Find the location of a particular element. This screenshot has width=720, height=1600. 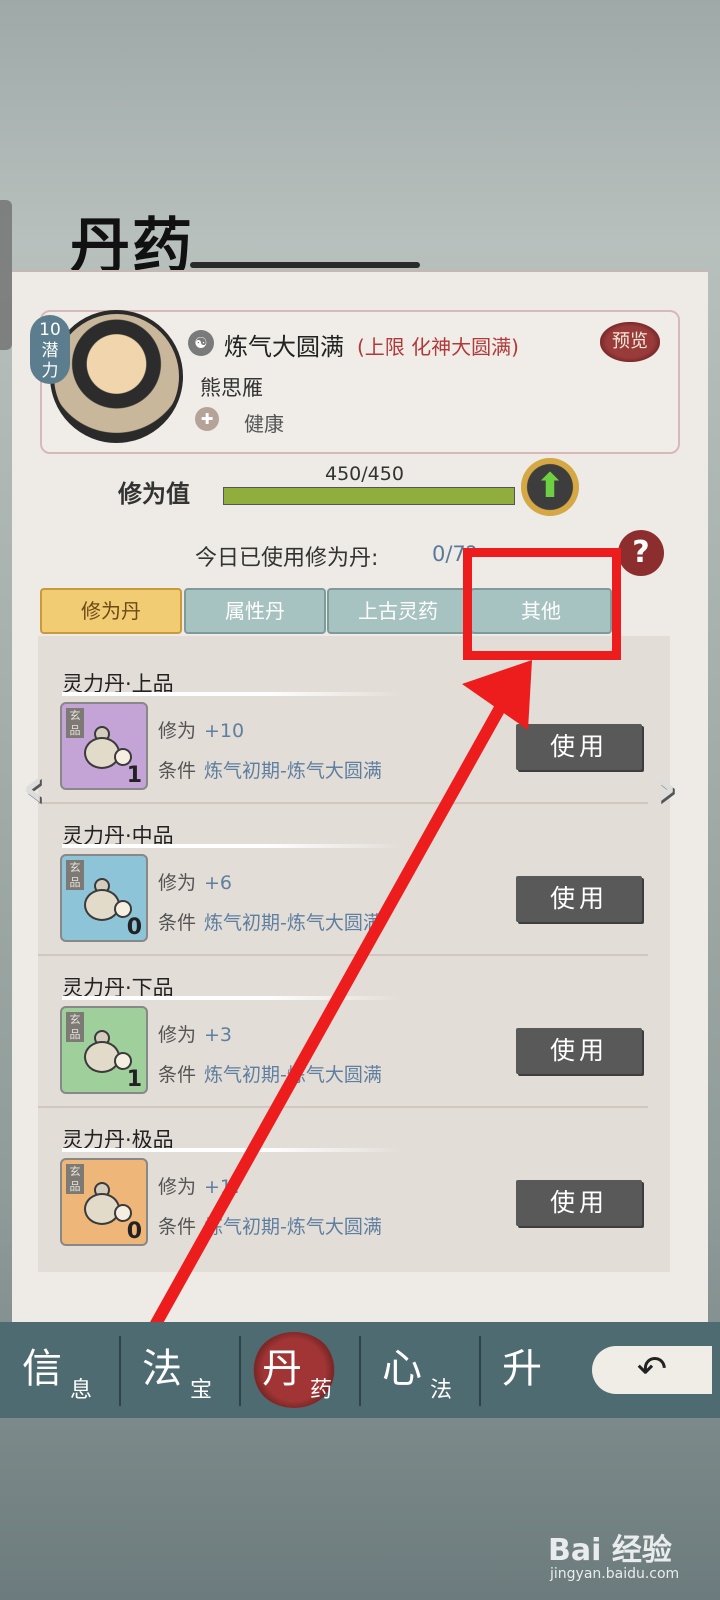

nav-info: 信息 is located at coordinates (59, 1370).